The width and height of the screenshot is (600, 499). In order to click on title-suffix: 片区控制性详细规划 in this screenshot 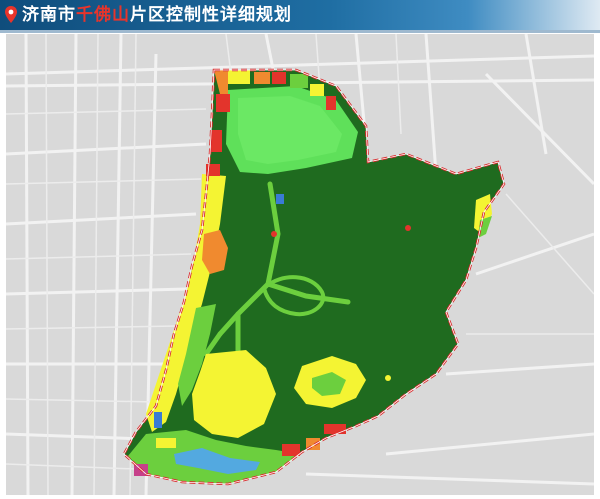, I will do `click(211, 15)`.